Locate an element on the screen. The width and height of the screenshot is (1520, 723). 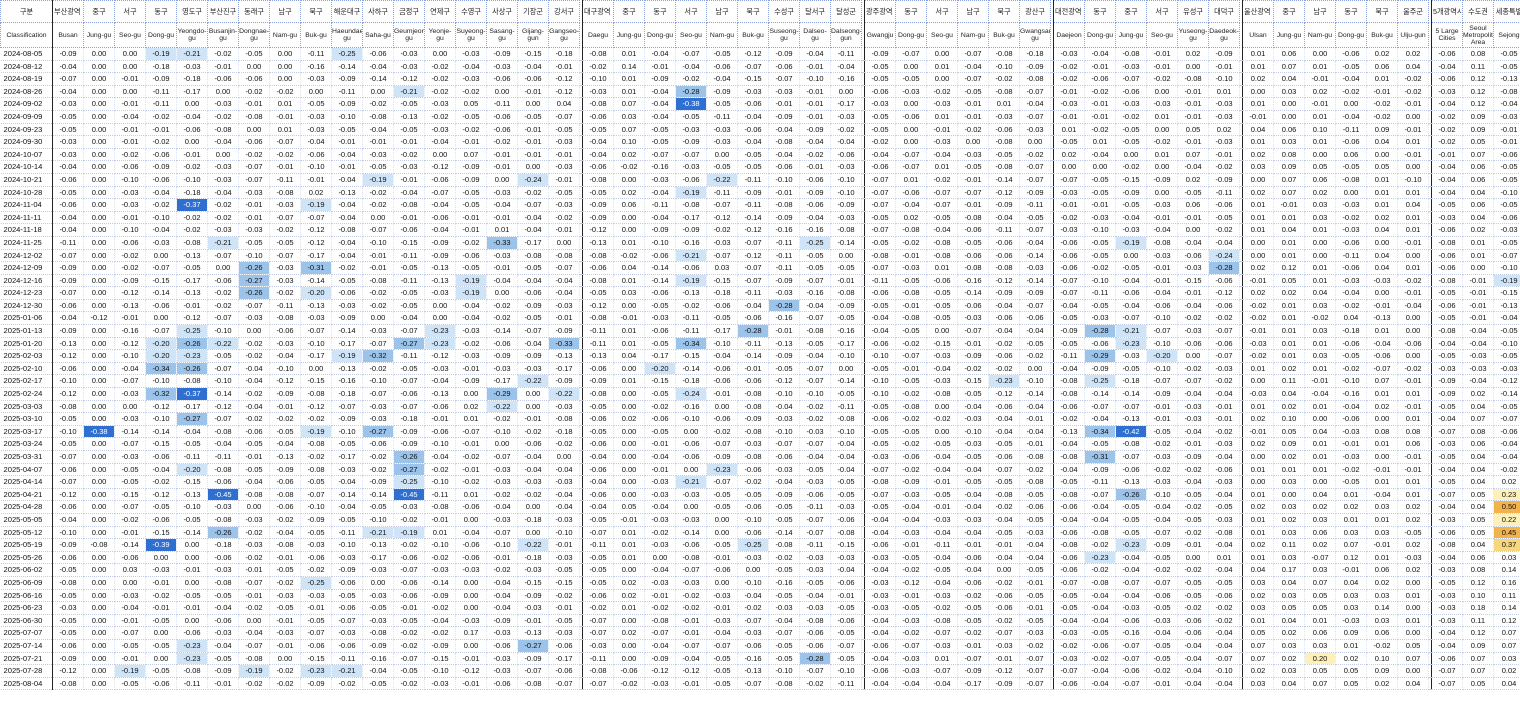
cell-busan-gijang-gun: -0.04 is located at coordinates (533, 470).